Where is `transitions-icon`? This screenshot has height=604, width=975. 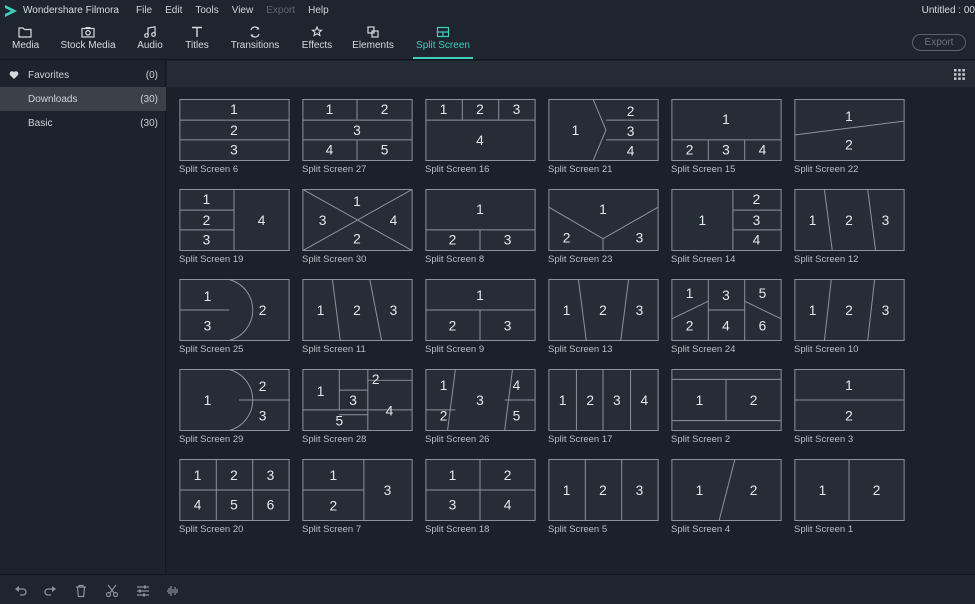 transitions-icon is located at coordinates (255, 32).